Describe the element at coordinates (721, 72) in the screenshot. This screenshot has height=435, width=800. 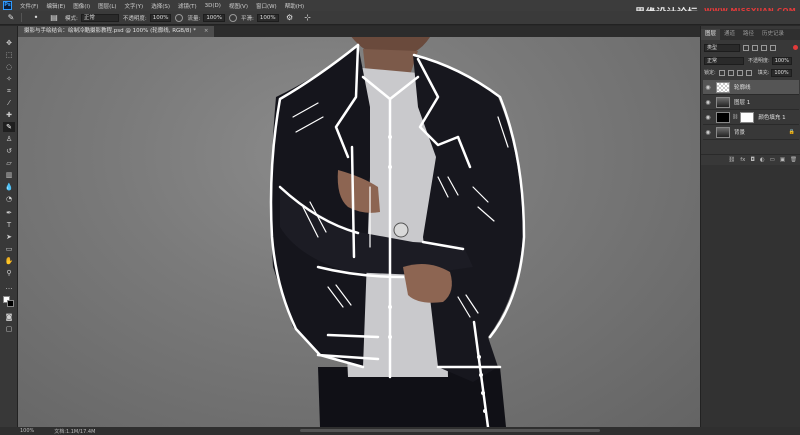
I see `lock-pixels-icon` at that location.